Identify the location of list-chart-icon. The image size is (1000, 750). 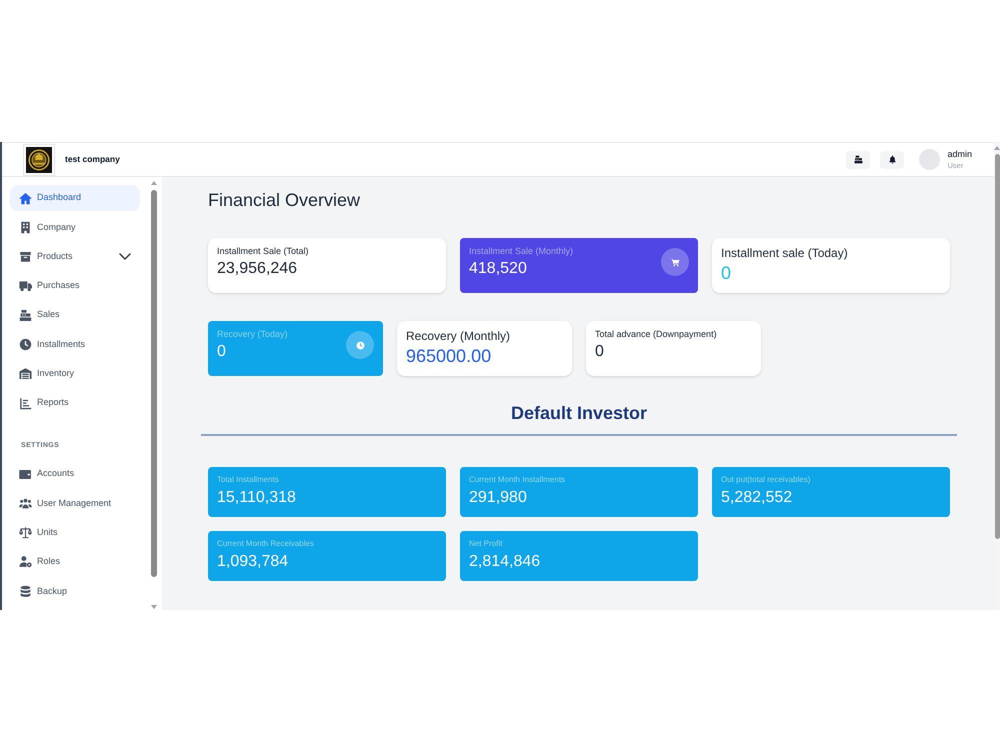
(25, 403).